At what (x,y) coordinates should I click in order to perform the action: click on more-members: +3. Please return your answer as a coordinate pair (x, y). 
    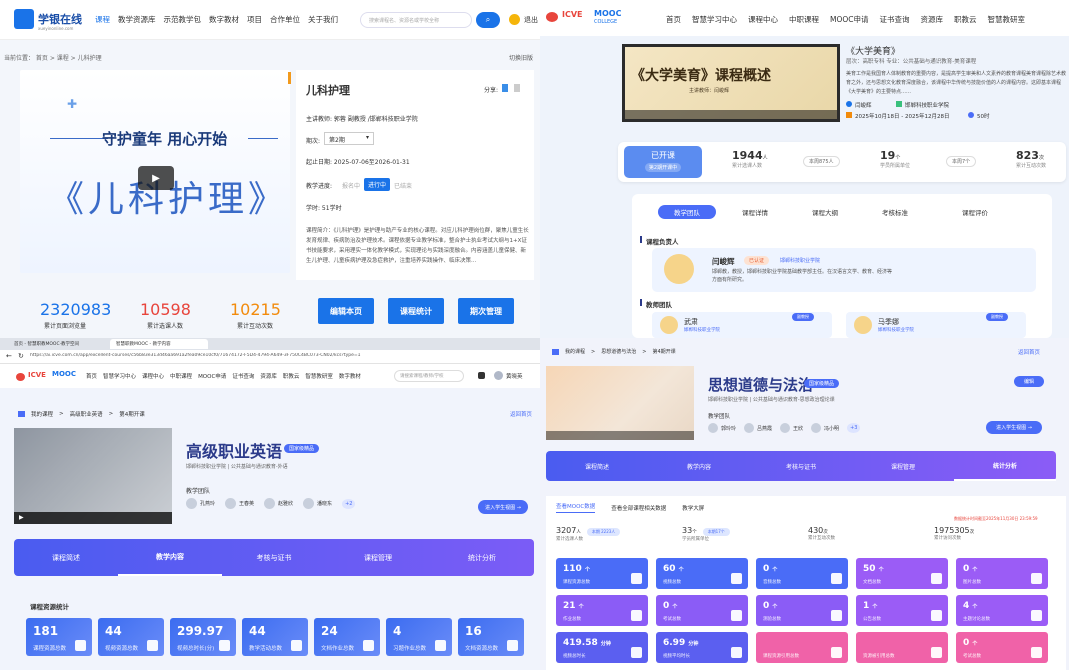
    Looking at the image, I should click on (854, 428).